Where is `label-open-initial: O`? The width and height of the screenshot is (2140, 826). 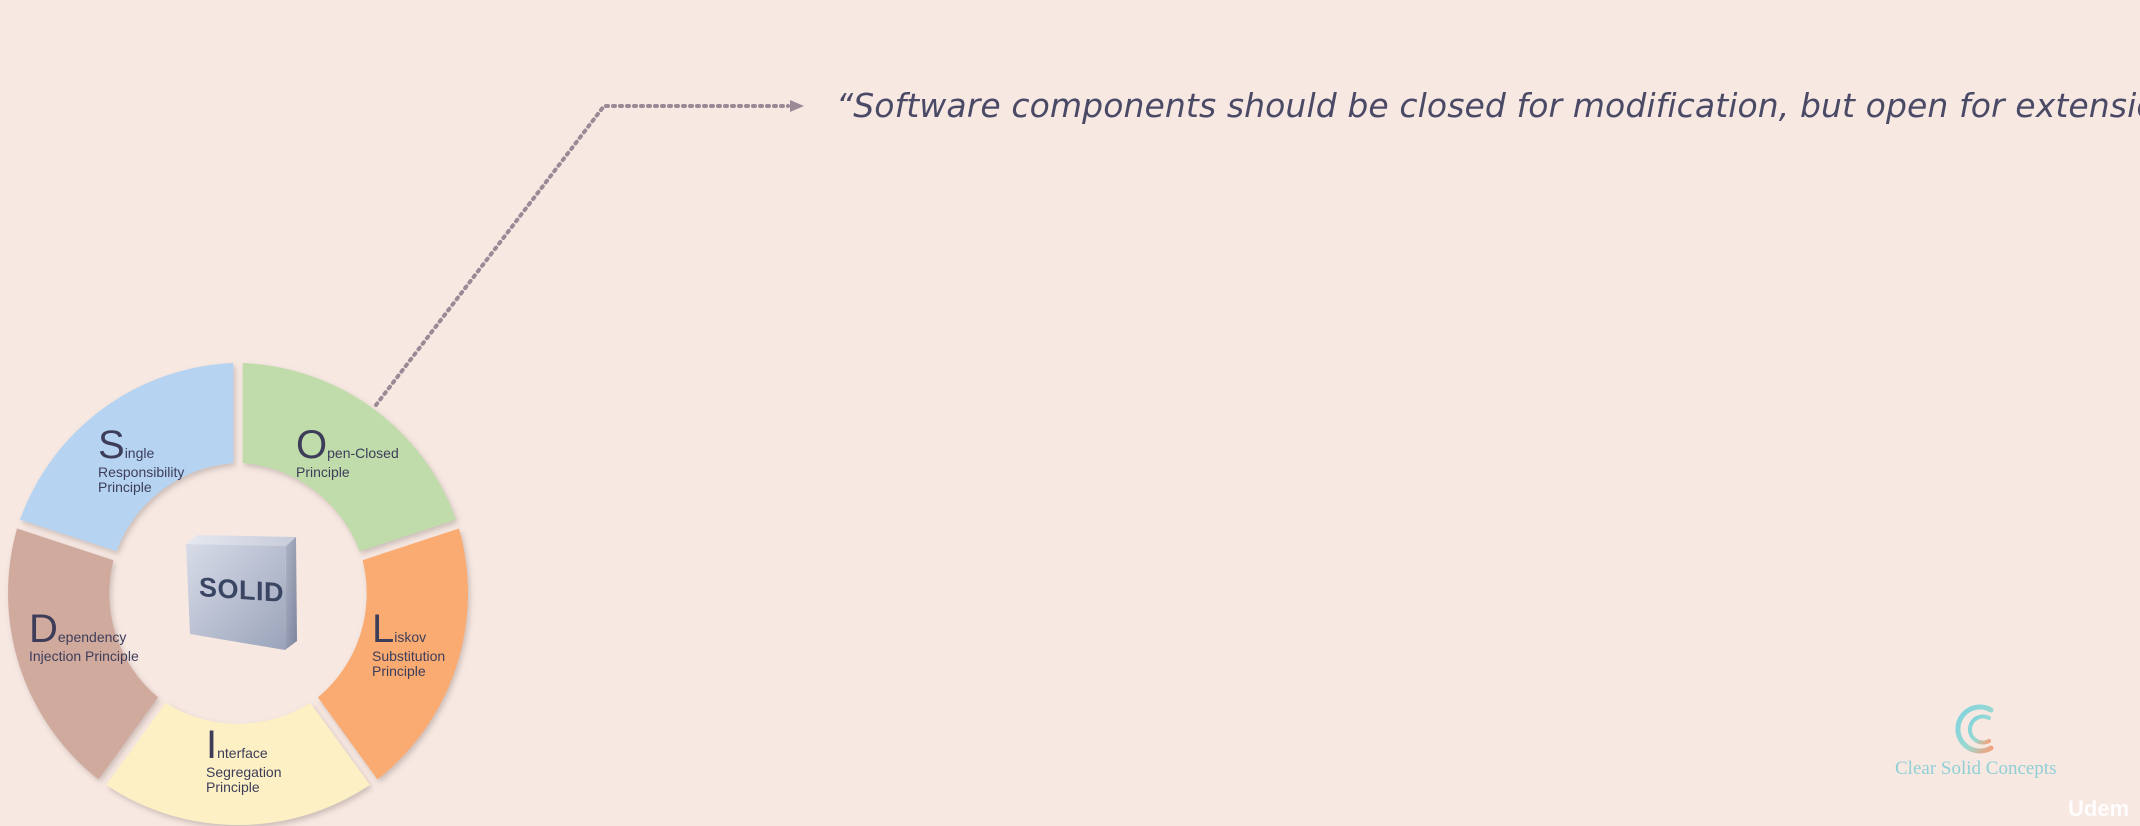
label-open-initial: O is located at coordinates (312, 445).